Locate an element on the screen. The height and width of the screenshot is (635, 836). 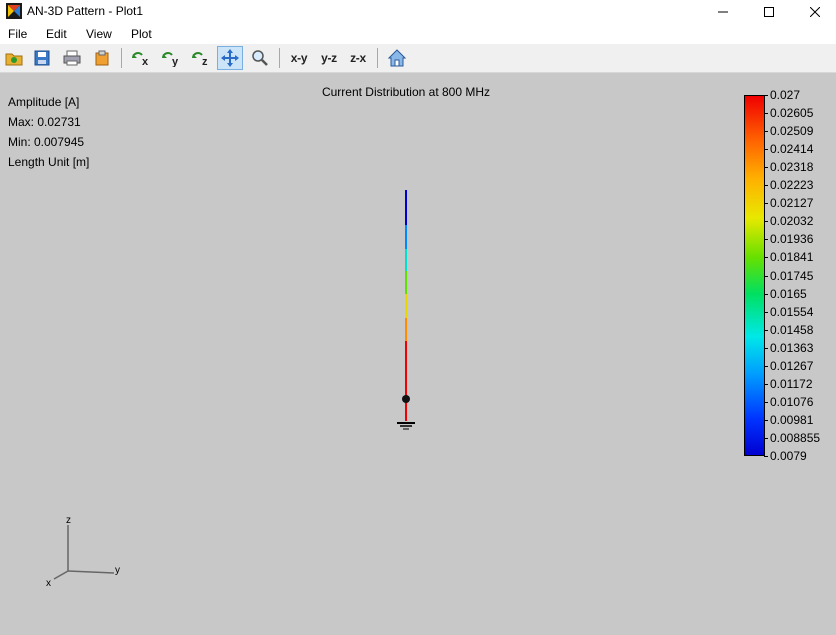
maximize-icon is located at coordinates (769, 11).